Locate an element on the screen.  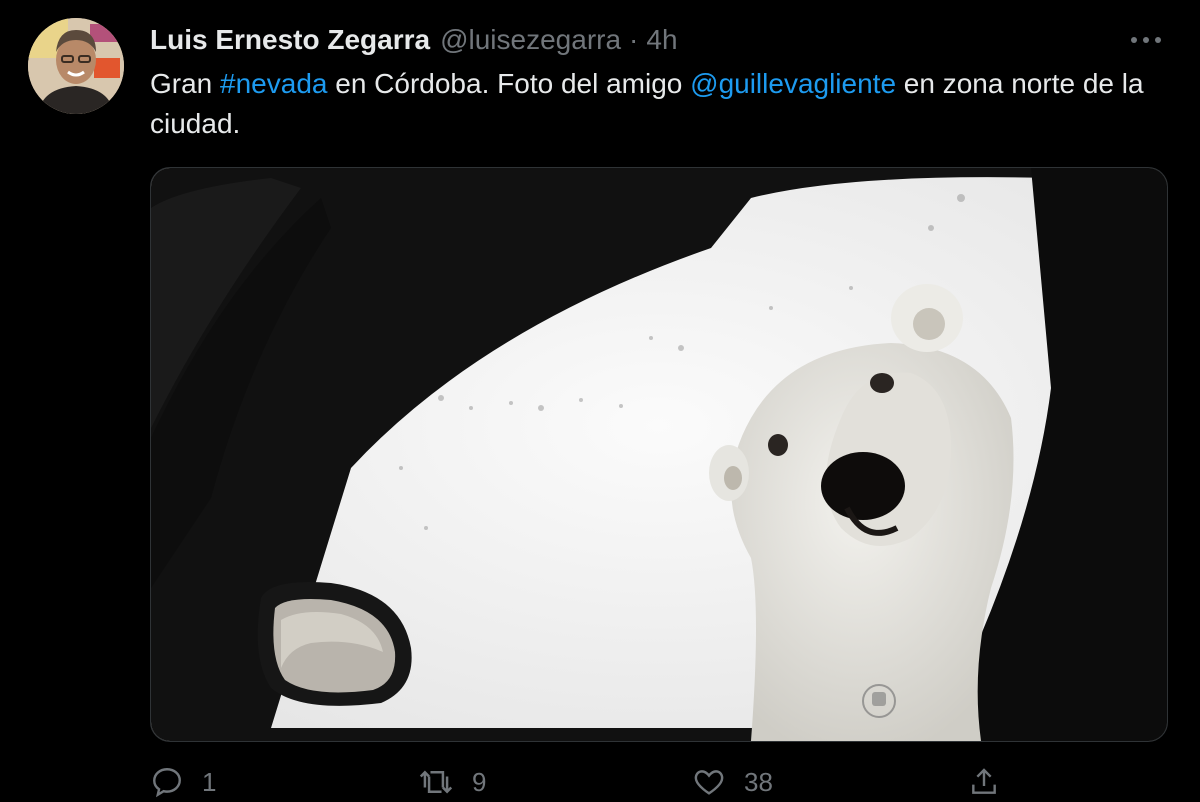
like-button: 38 is located at coordinates (732, 782).